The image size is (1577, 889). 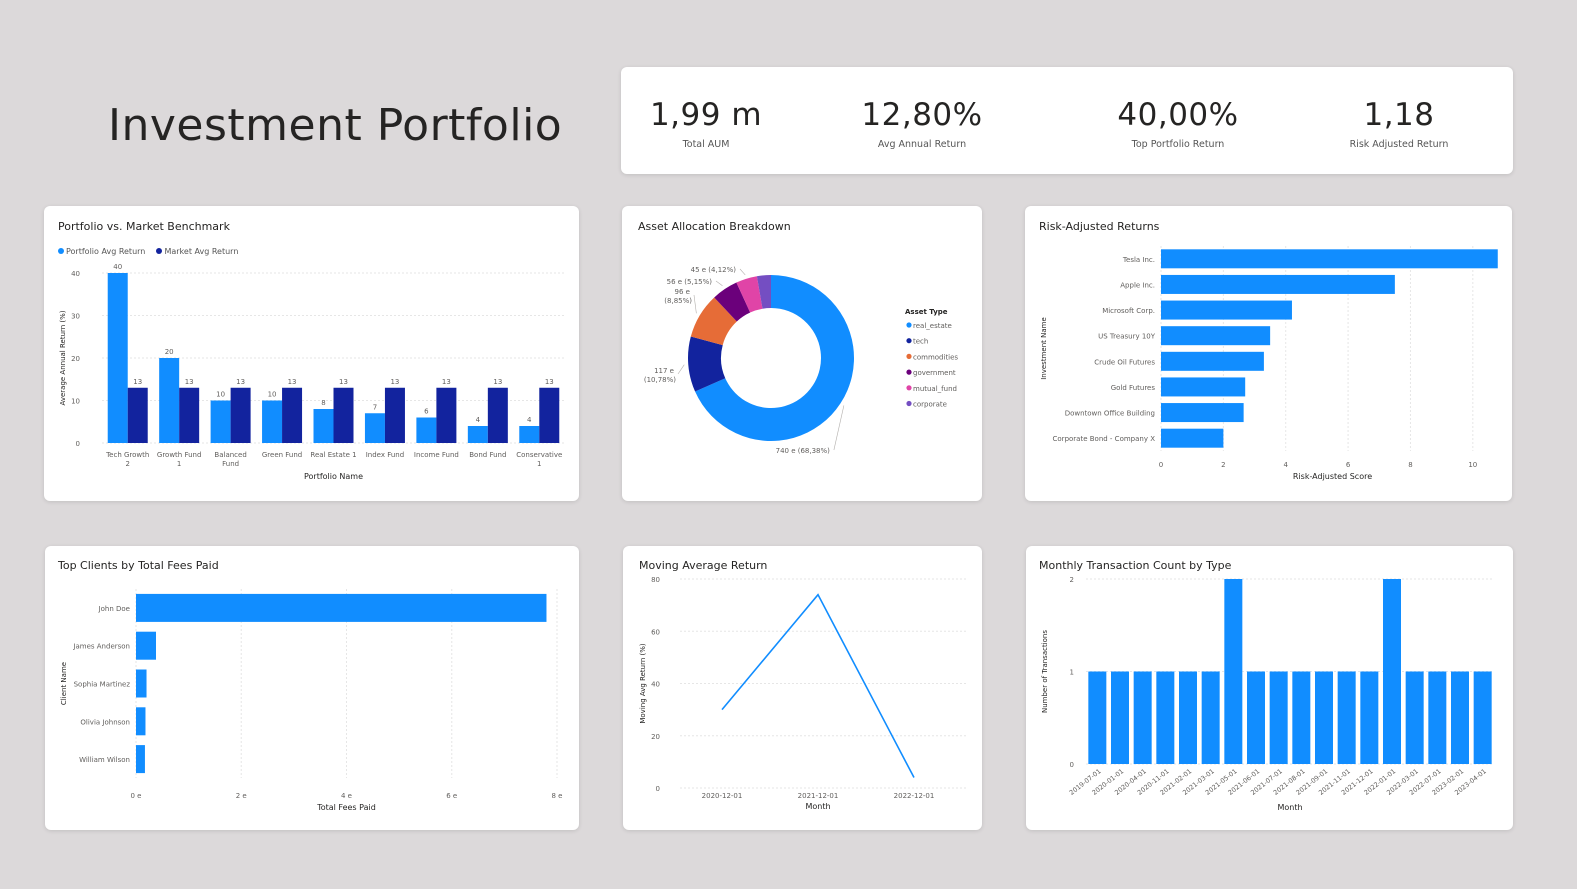 I want to click on y-tick-label: Crude Oil Futures, so click(x=1124, y=362).